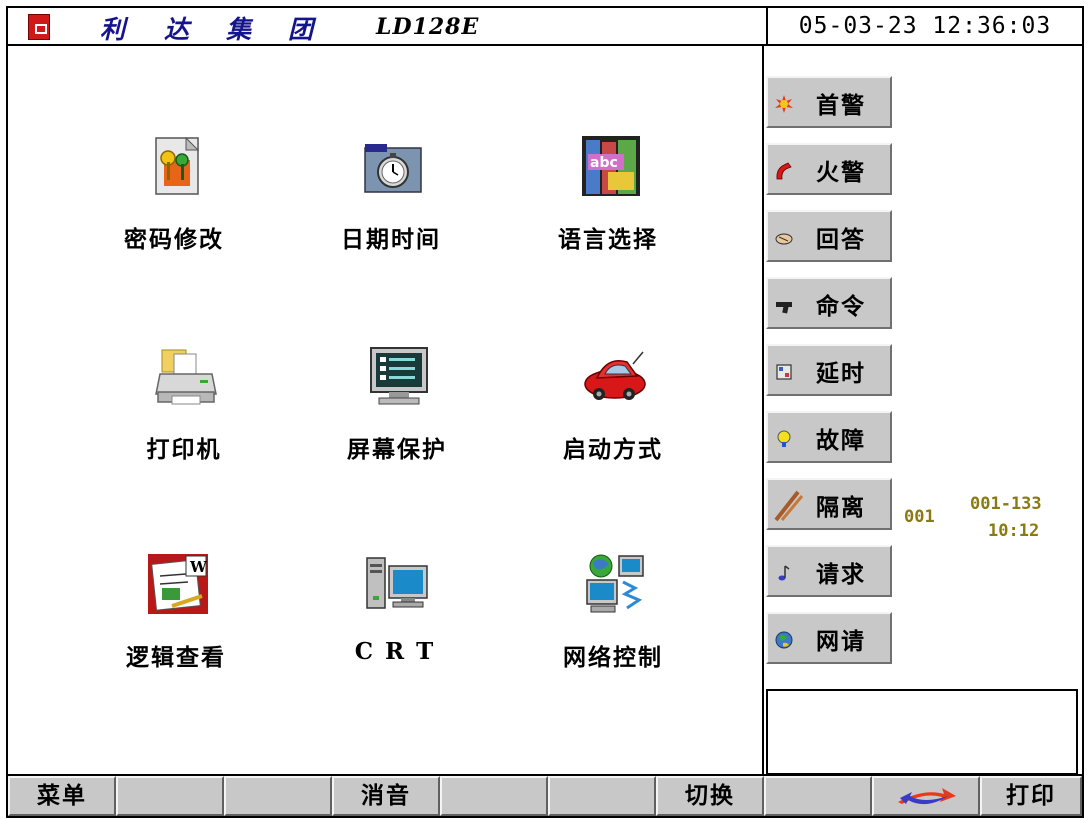 The height and width of the screenshot is (820, 1090). Describe the element at coordinates (239, 29) in the screenshot. I see `brand-char-3: 集` at that location.